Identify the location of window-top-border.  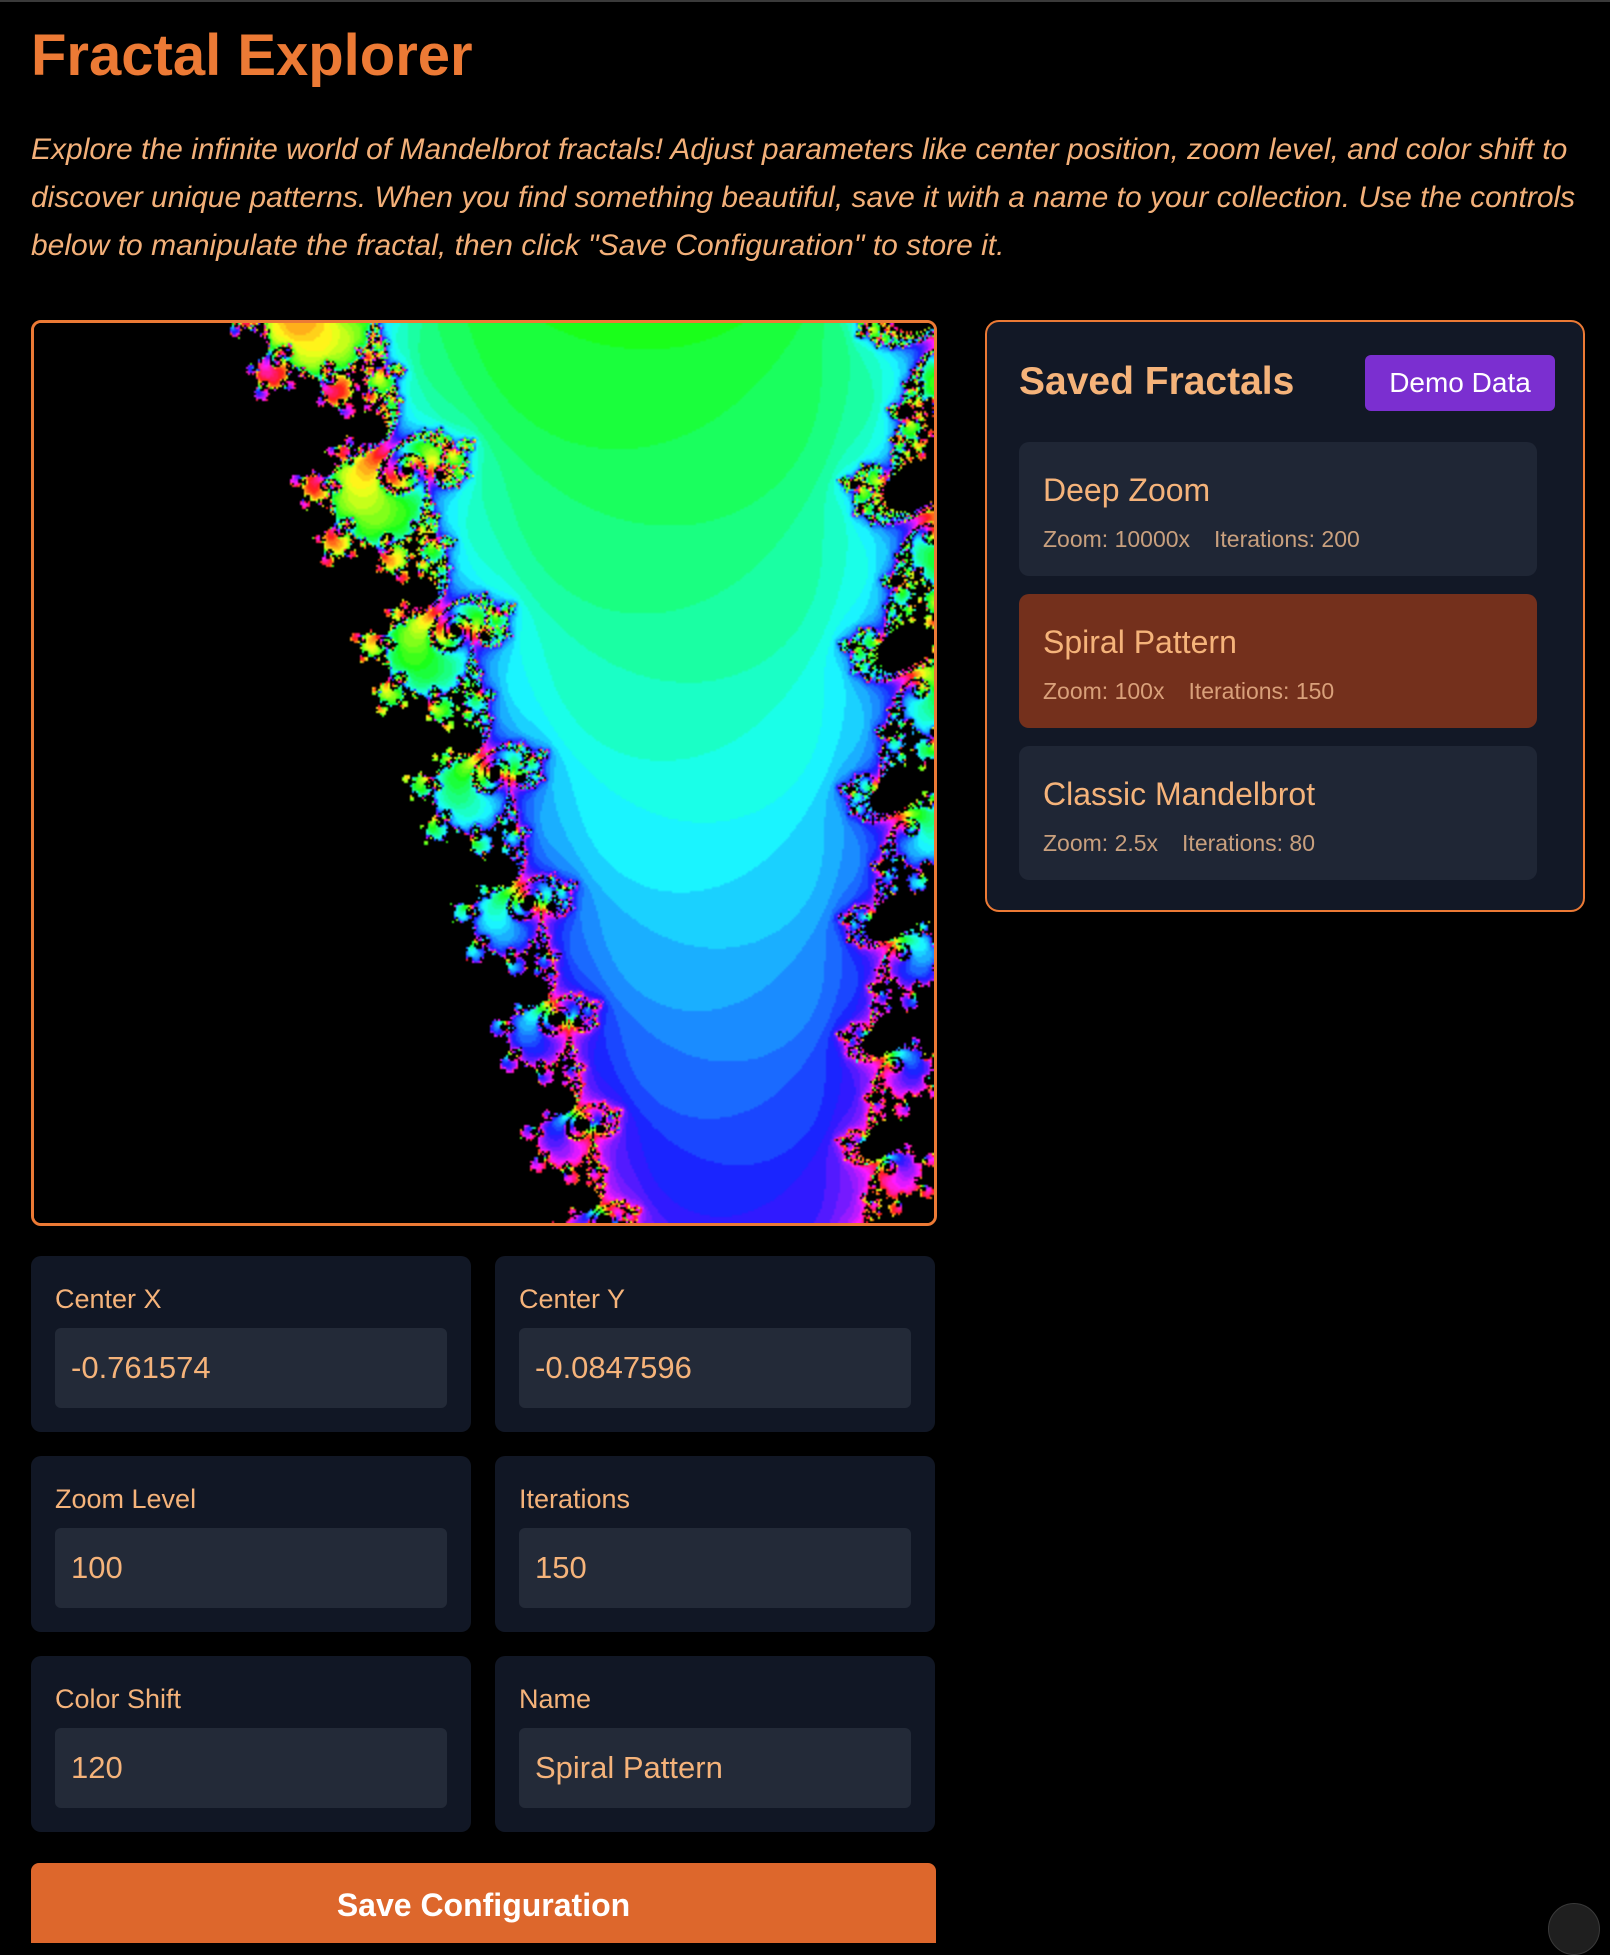
(805, 1).